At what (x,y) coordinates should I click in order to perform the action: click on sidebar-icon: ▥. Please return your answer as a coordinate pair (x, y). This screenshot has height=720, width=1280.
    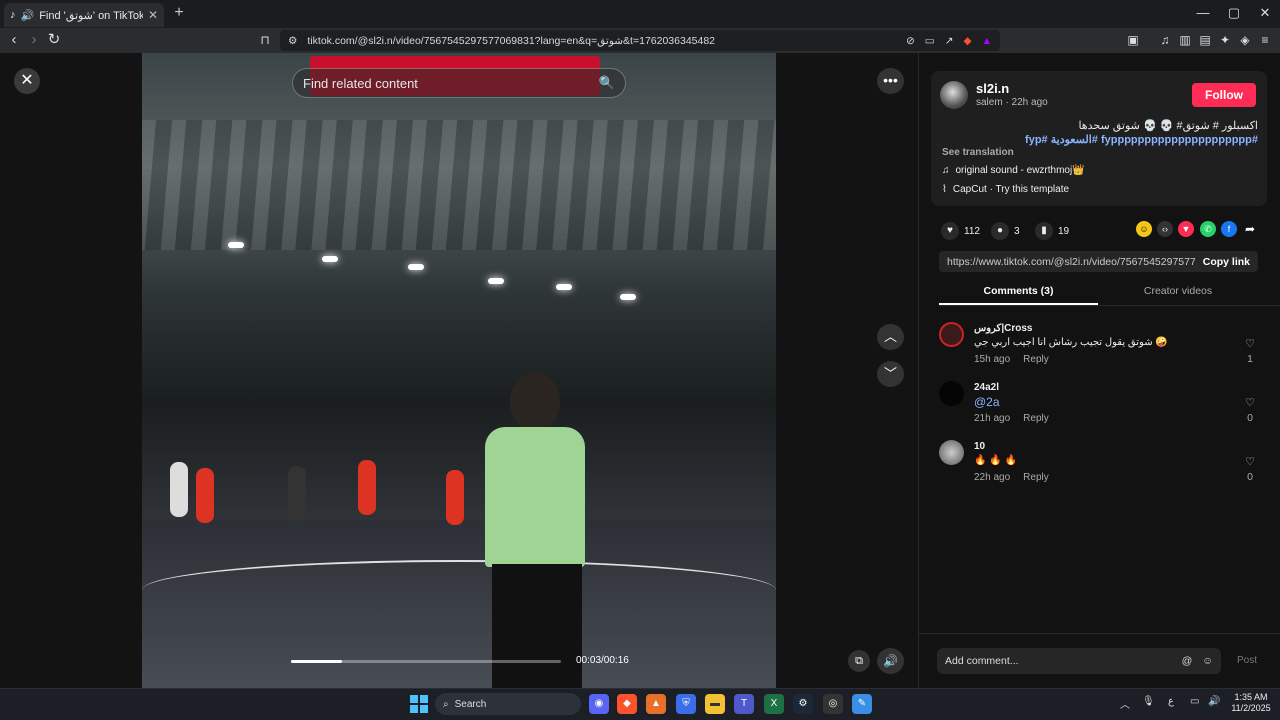
    Looking at the image, I should click on (1185, 40).